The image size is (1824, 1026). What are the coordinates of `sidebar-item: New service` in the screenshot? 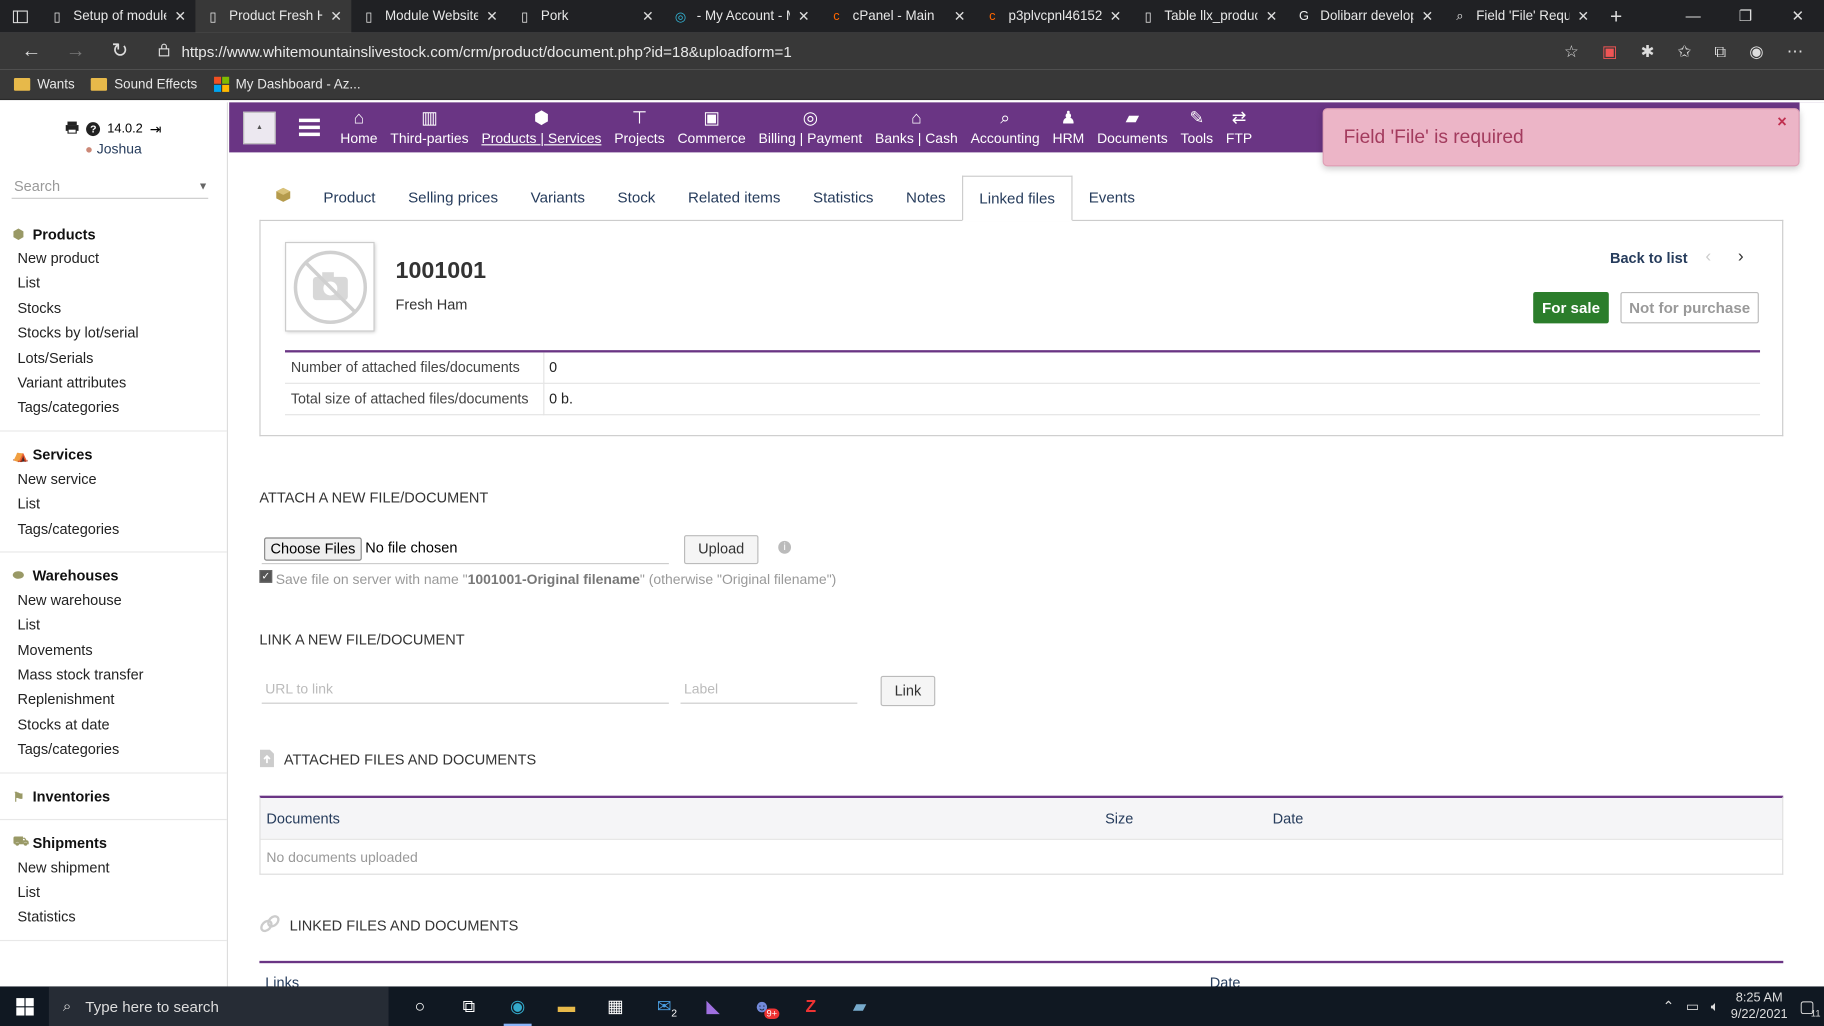 It's located at (113, 479).